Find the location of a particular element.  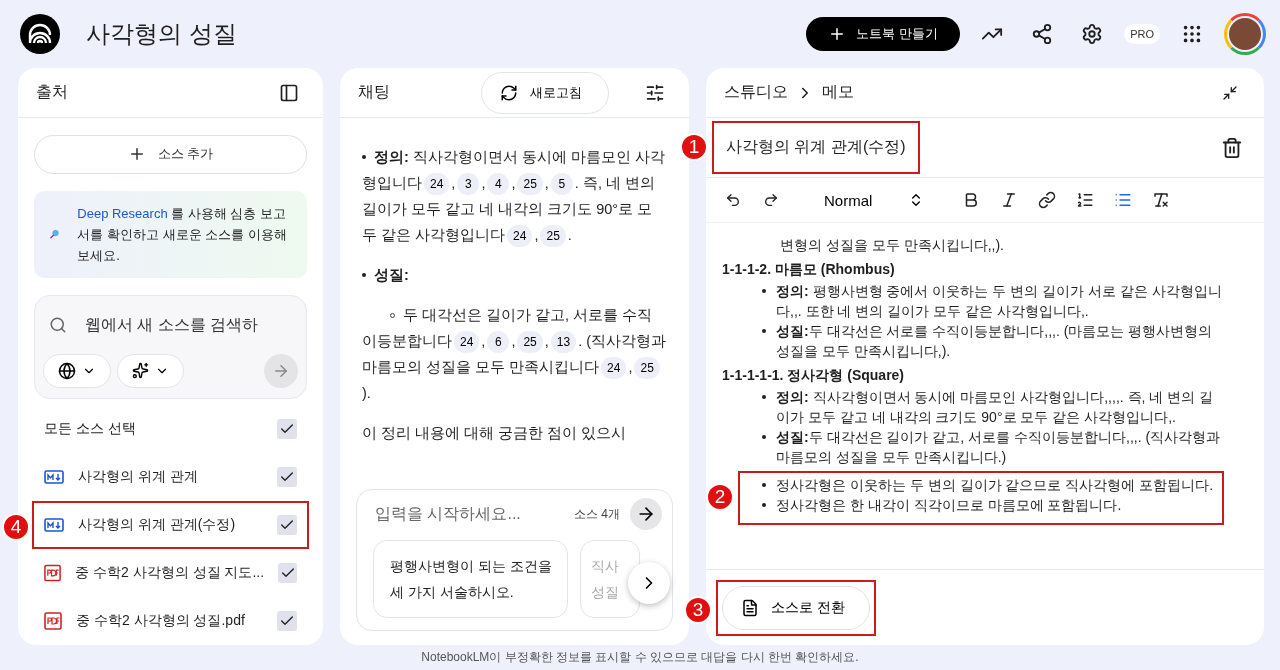

source-name: 사각형의 위계 관계(수정) is located at coordinates (170, 524).